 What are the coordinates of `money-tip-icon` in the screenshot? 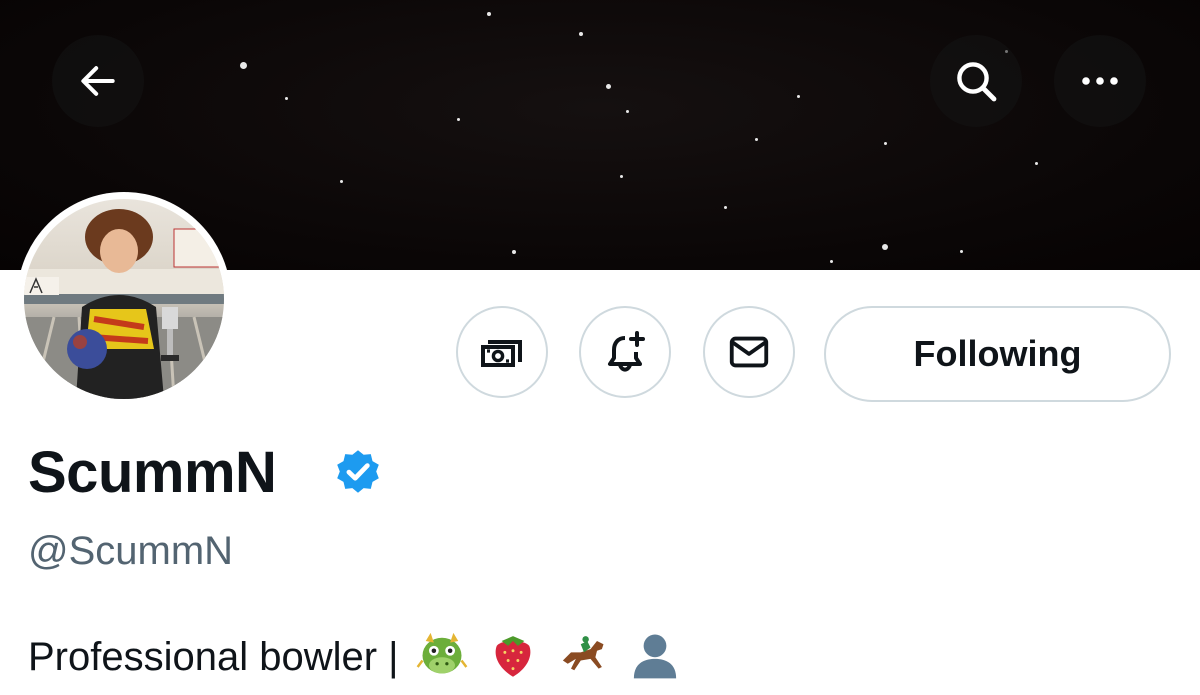 It's located at (501, 353).